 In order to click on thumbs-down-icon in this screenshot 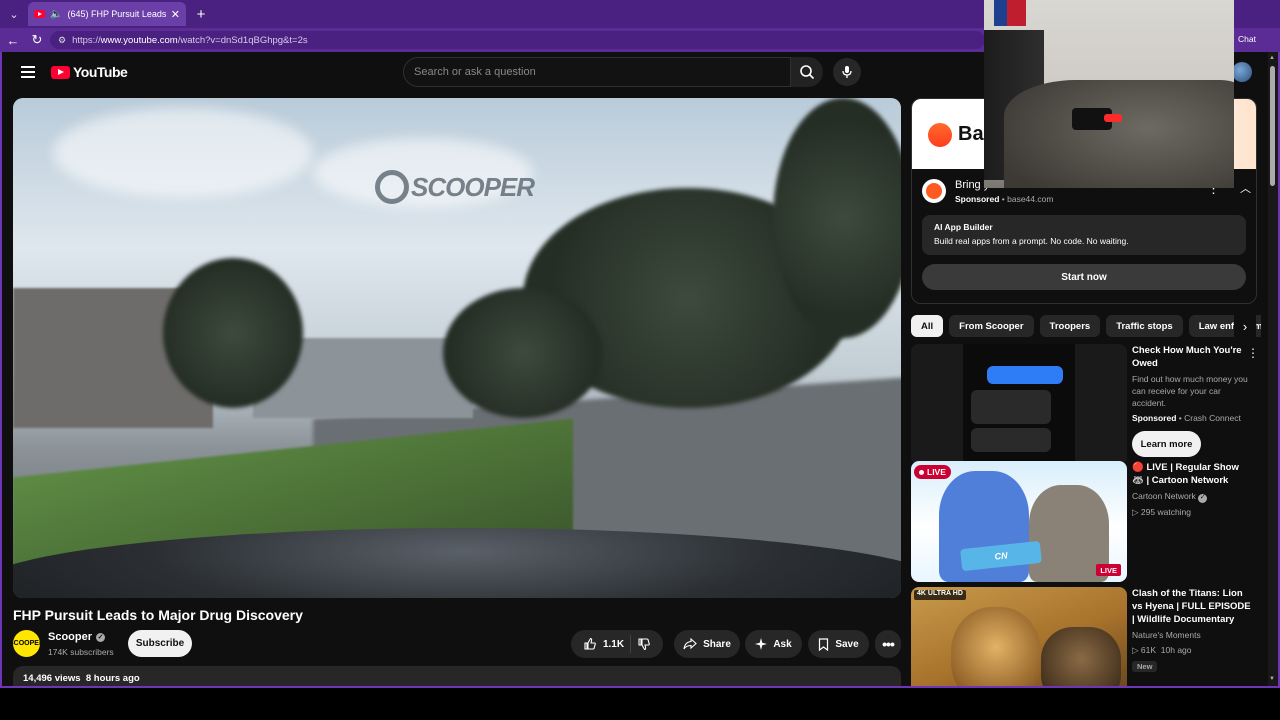, I will do `click(644, 644)`.